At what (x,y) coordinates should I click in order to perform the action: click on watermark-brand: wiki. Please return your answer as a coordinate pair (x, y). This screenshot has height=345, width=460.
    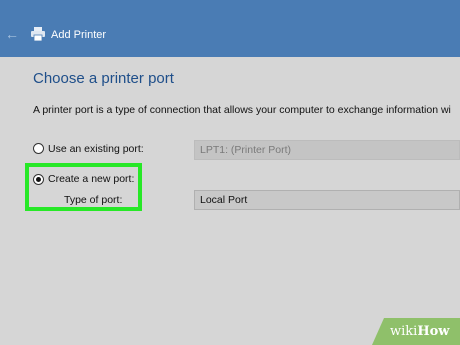
    Looking at the image, I should click on (404, 331).